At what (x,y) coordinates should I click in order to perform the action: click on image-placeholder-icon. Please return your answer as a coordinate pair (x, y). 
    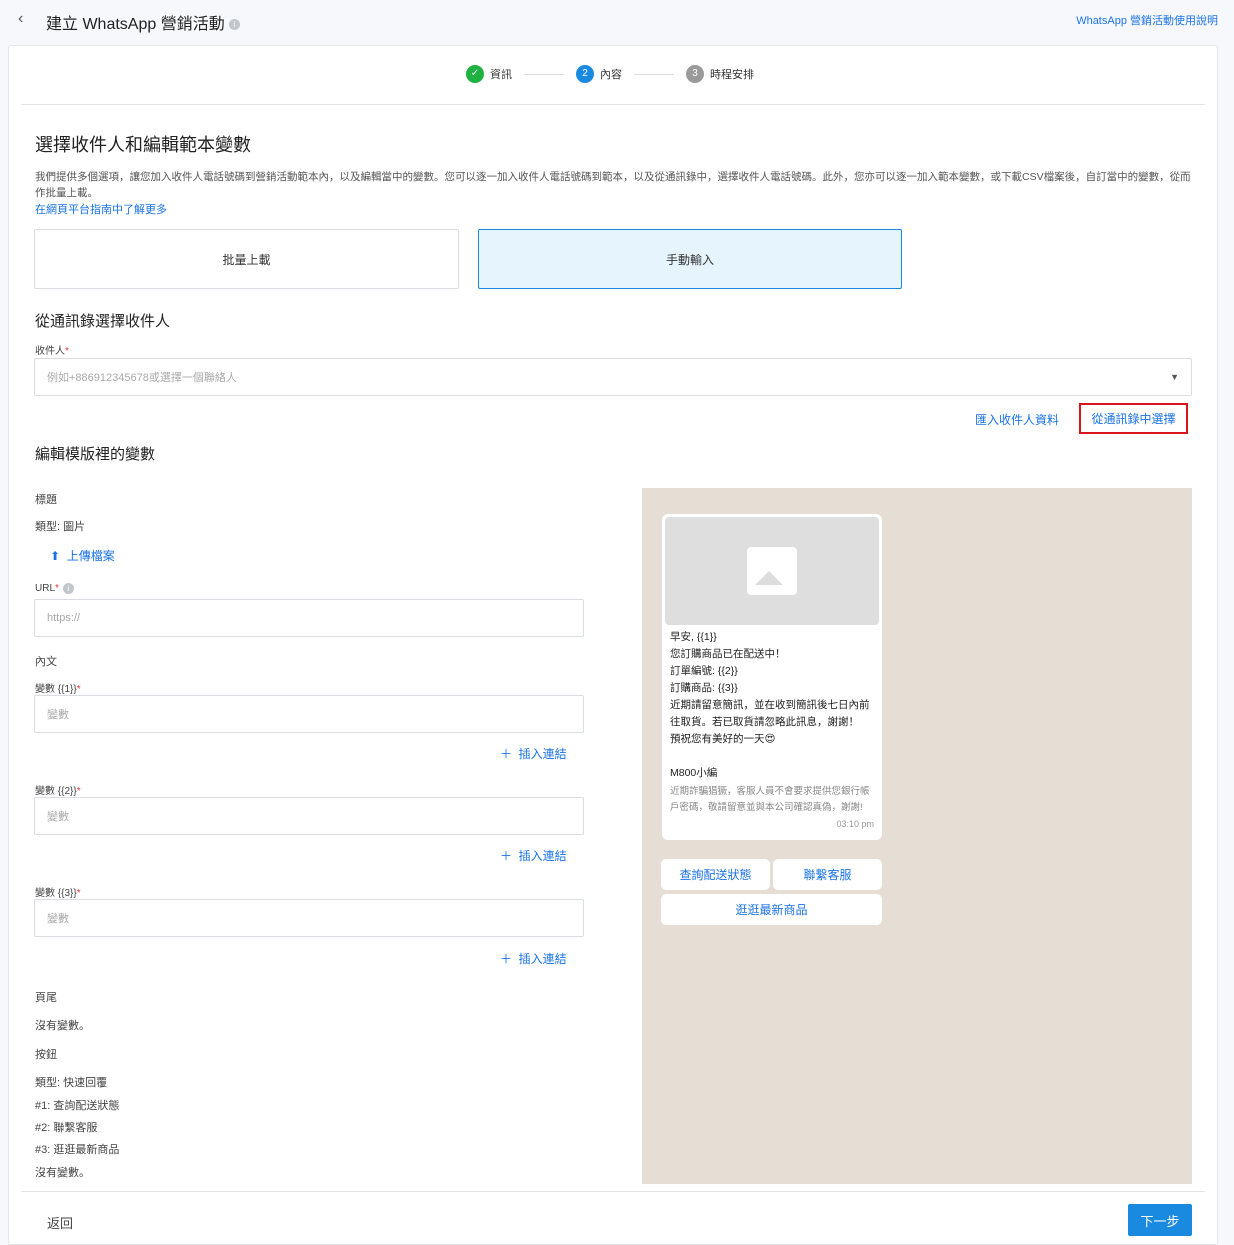
    Looking at the image, I should click on (772, 571).